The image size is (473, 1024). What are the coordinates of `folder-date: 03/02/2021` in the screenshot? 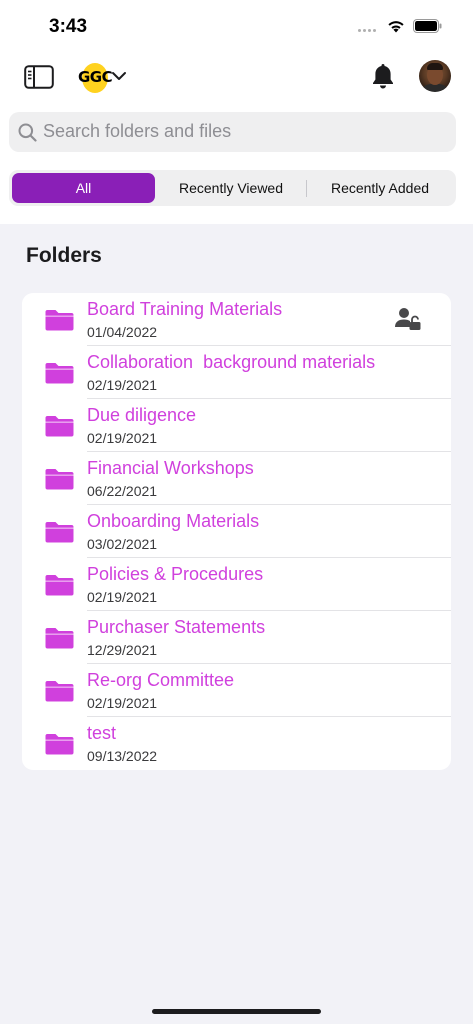 It's located at (122, 544).